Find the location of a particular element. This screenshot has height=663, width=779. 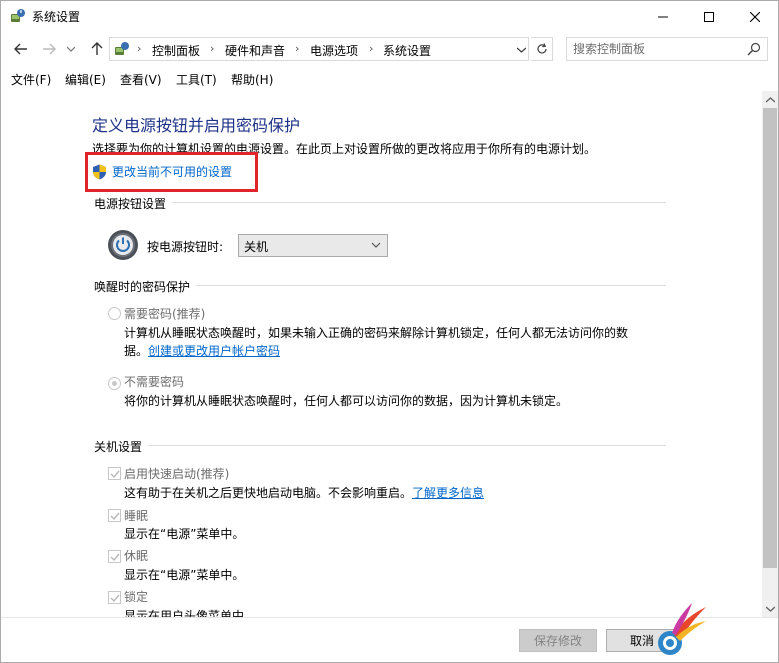

fast-startup-description-text: 这有助于在关机之后更快地启动电脑。不会影响重启。 is located at coordinates (268, 493).